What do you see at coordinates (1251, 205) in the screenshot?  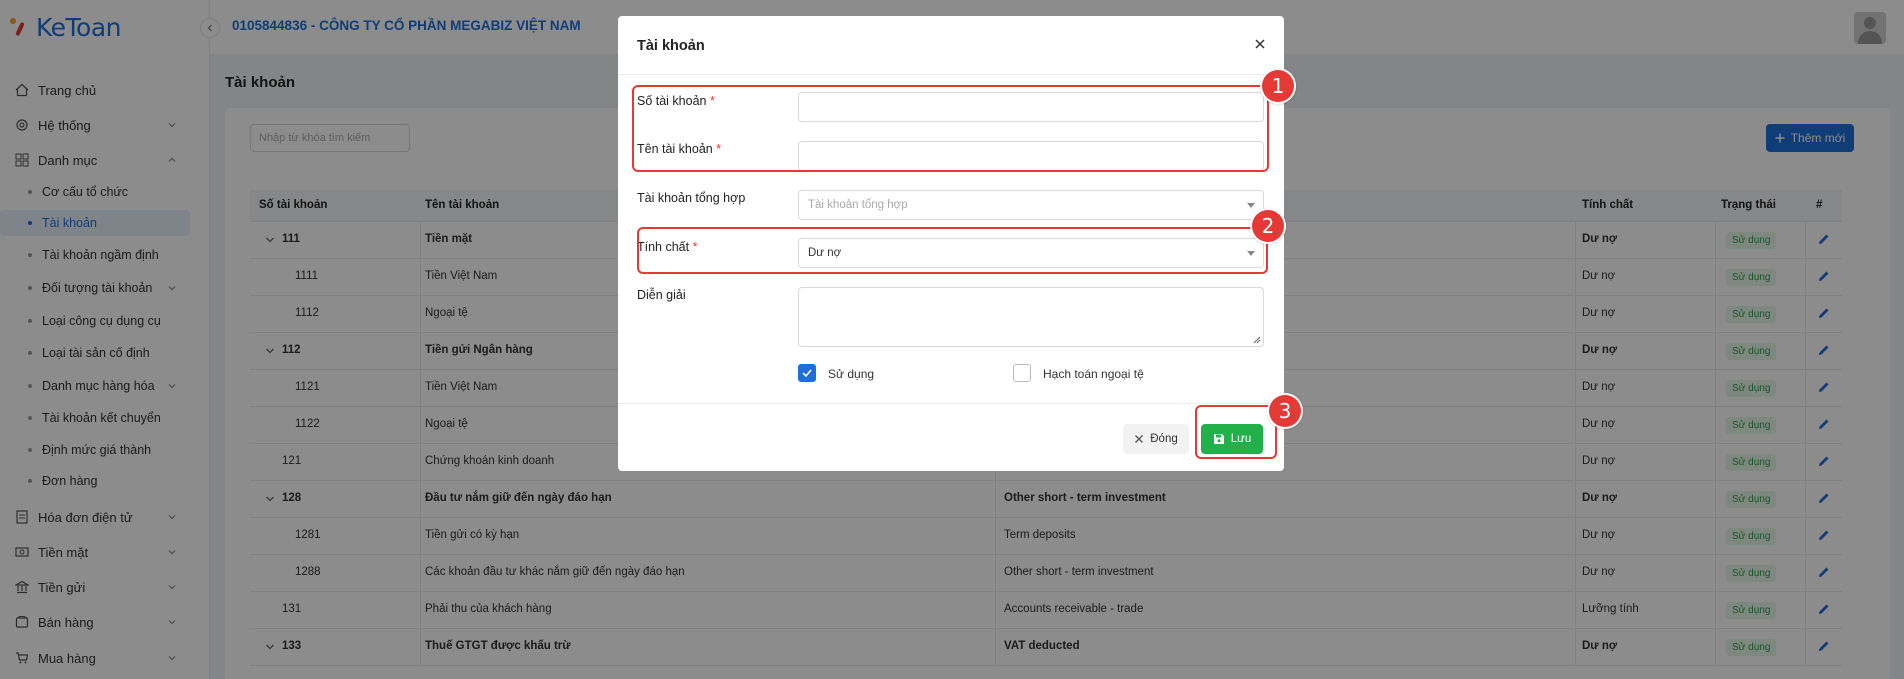 I see `caret-down-icon` at bounding box center [1251, 205].